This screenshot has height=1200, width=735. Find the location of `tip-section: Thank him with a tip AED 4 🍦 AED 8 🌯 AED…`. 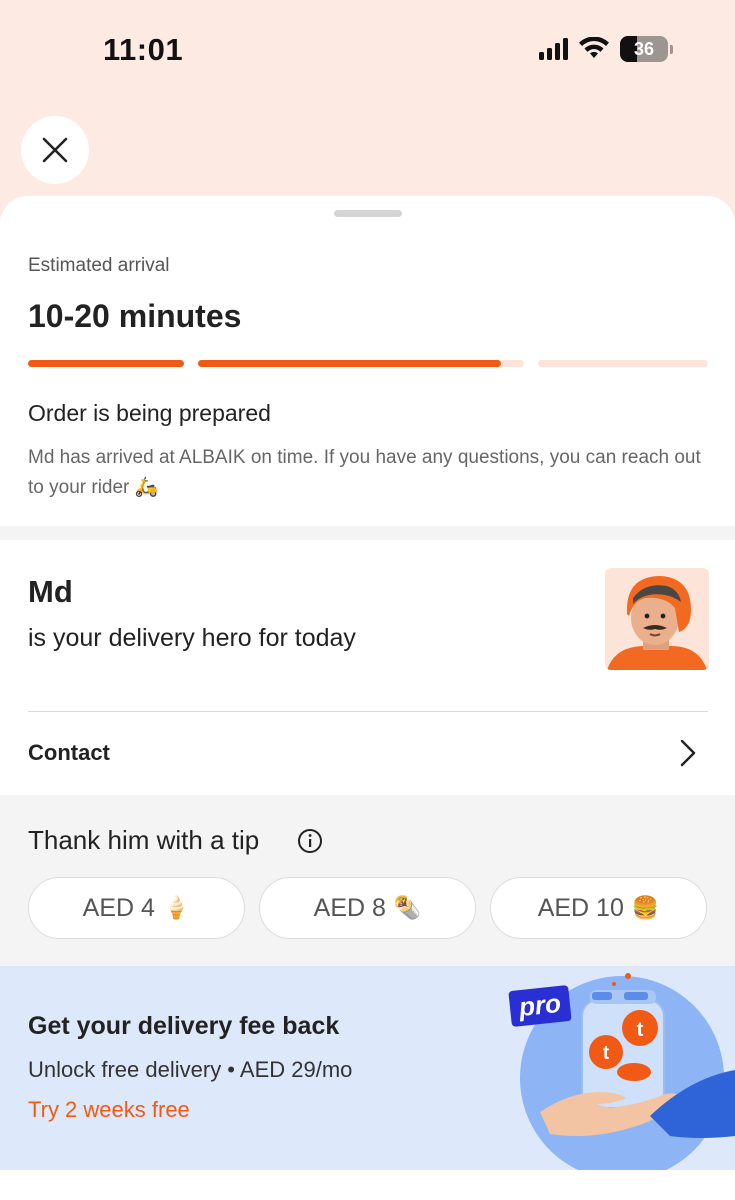

tip-section: Thank him with a tip AED 4 🍦 AED 8 🌯 AED… is located at coordinates (367, 880).